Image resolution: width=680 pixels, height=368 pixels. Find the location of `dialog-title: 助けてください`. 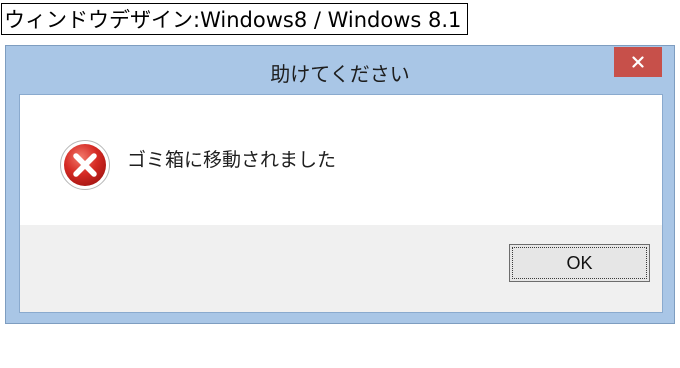

dialog-title: 助けてください is located at coordinates (340, 74).